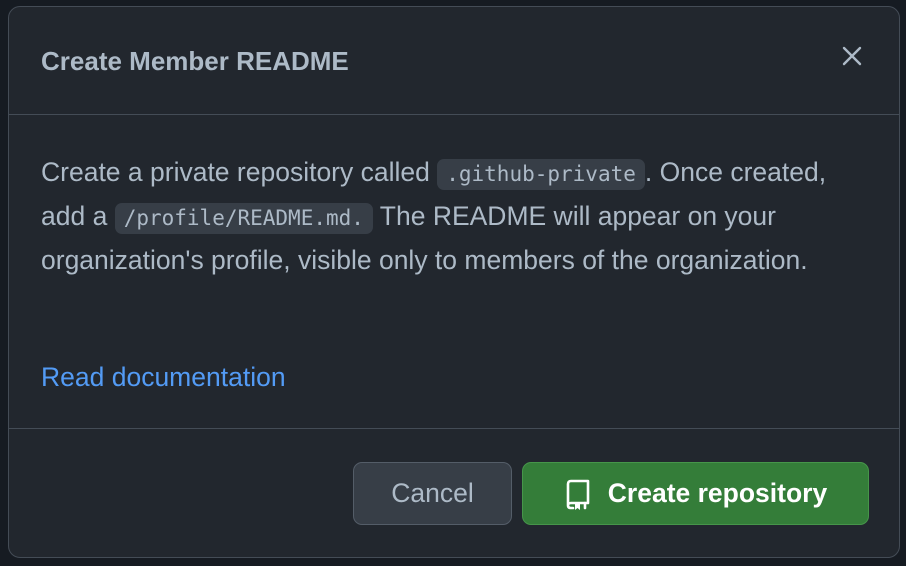  I want to click on create-repository-button-label: Create repository, so click(717, 493).